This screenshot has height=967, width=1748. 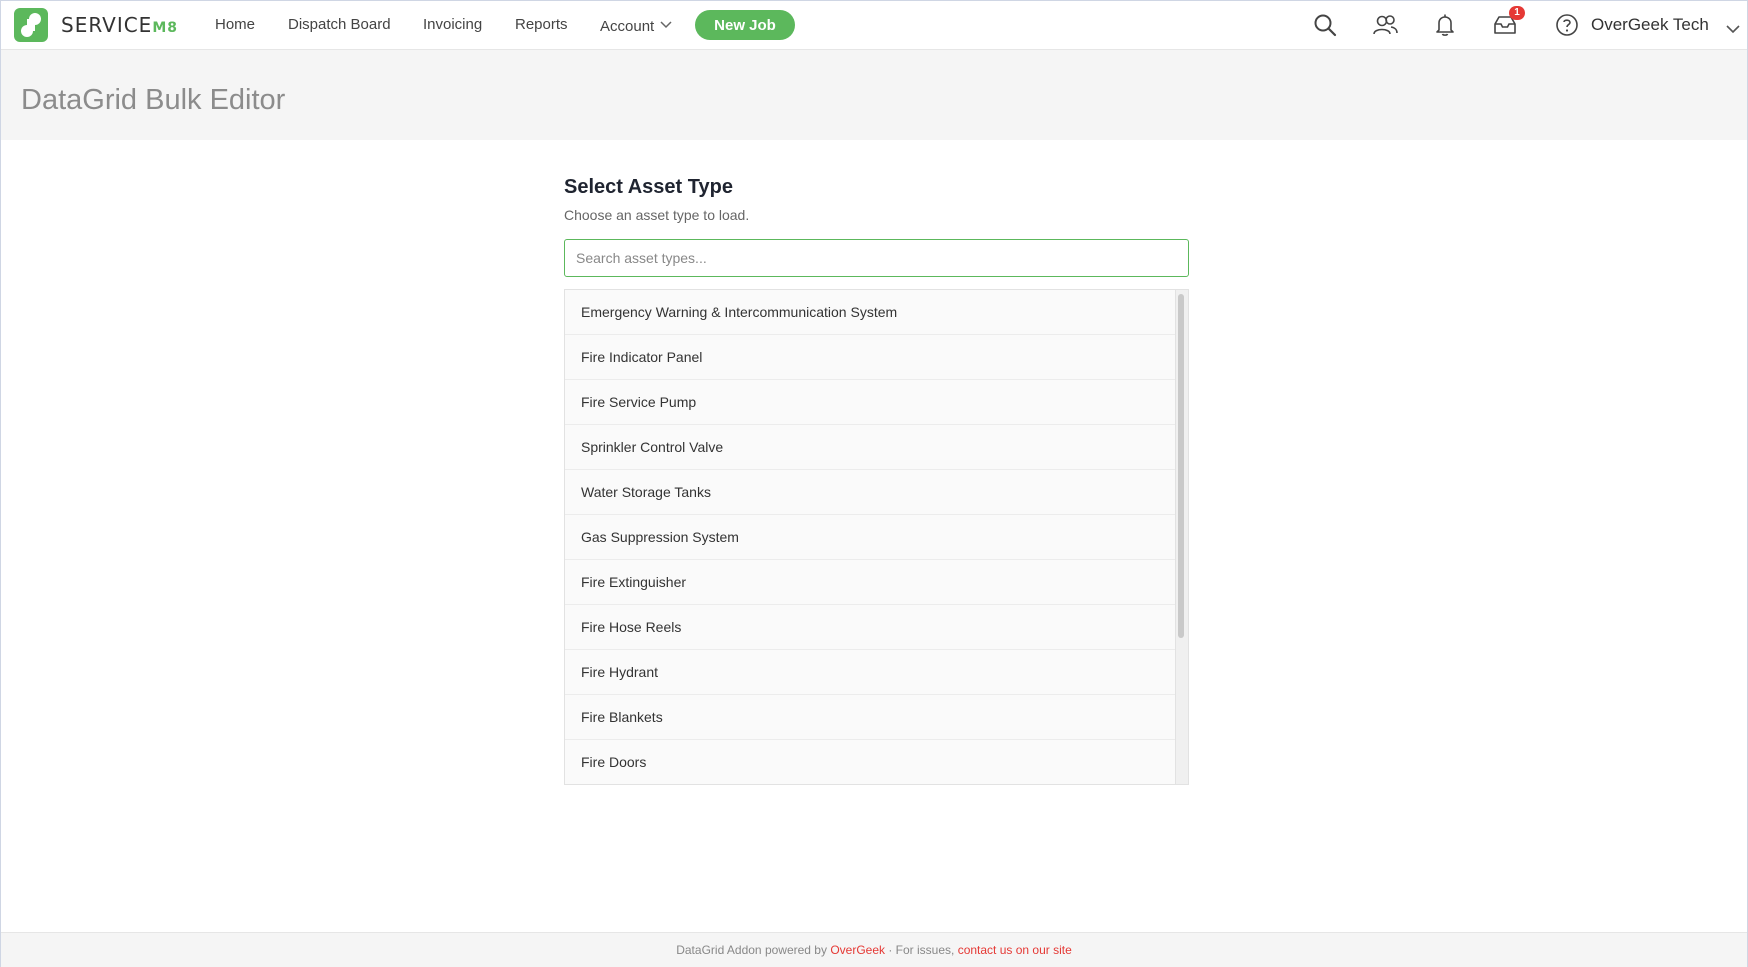 I want to click on asset-type-item: Fire Extinguisher, so click(x=870, y=582).